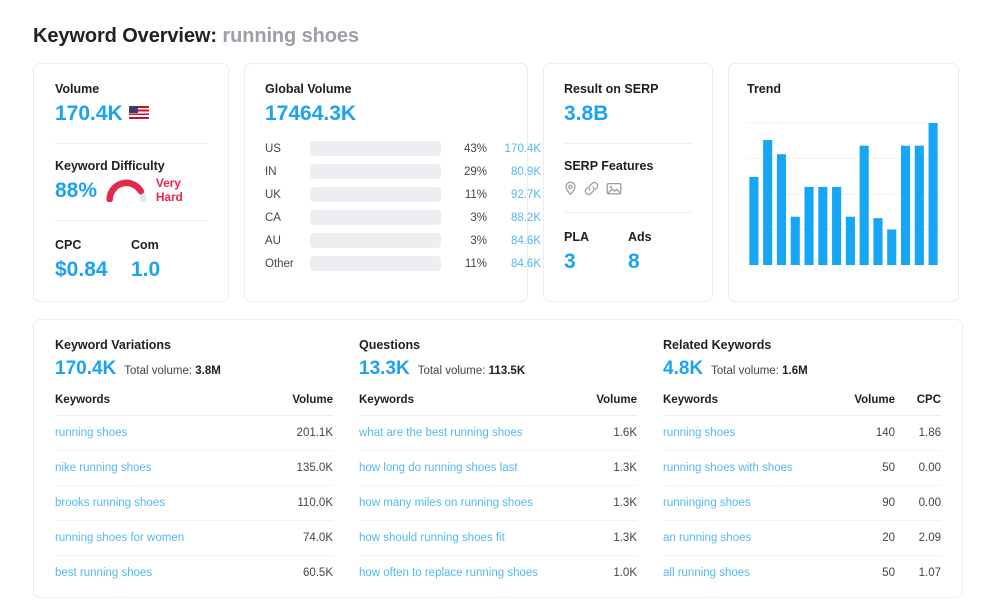 This screenshot has height=615, width=996. I want to click on keyword-cell: running shoes with shoes, so click(750, 468).